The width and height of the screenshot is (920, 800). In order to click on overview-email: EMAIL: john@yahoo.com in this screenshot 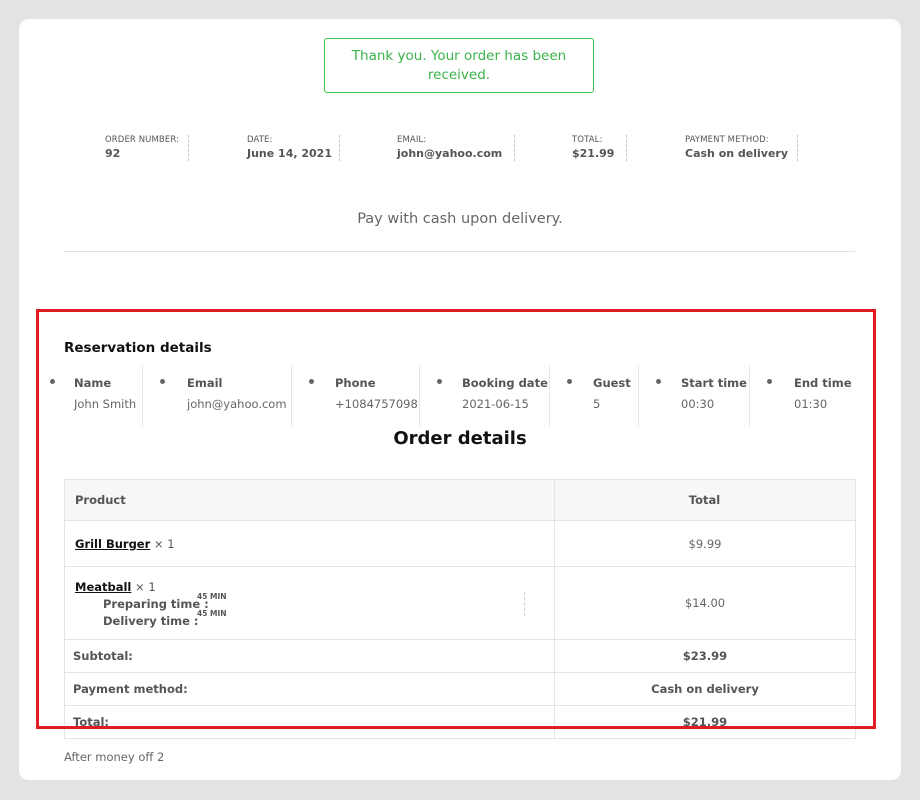, I will do `click(457, 149)`.